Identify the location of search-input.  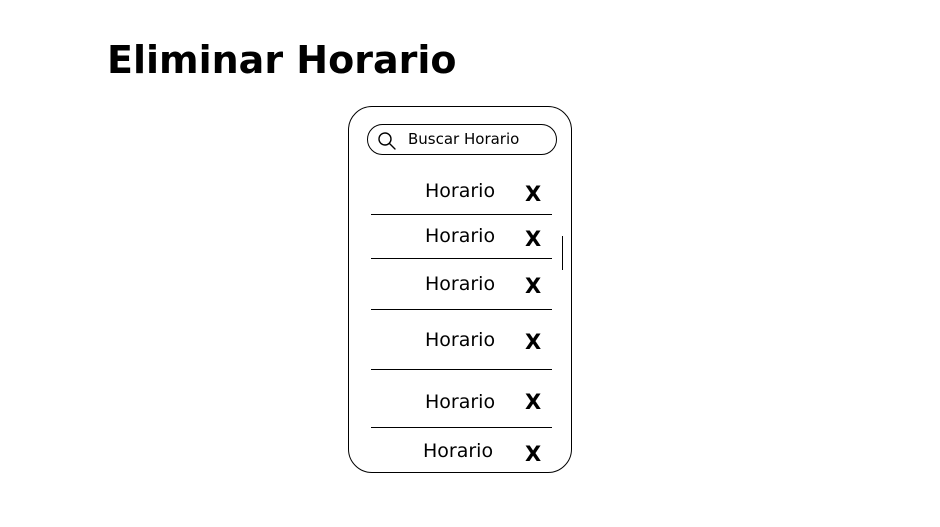
(480, 139).